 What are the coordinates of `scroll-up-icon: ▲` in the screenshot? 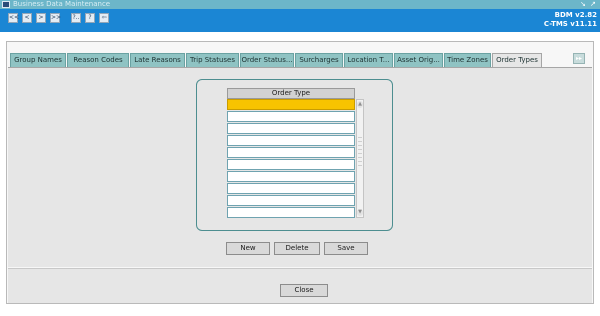 It's located at (360, 104).